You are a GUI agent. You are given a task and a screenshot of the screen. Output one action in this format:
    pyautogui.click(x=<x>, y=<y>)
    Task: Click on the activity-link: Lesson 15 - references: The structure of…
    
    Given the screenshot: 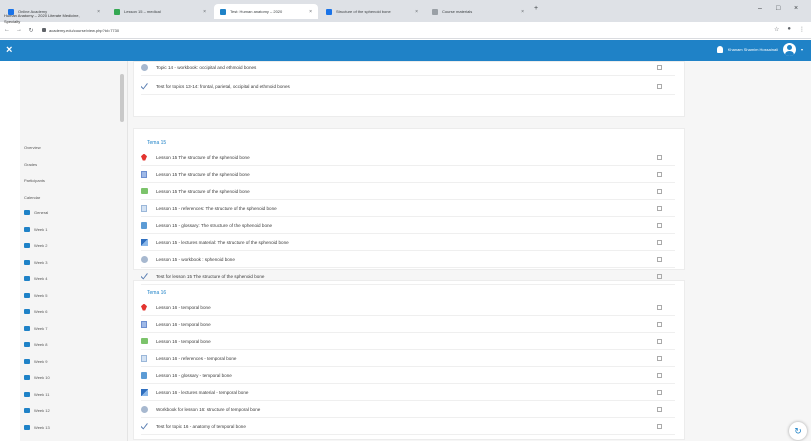 What is the action you would take?
    pyautogui.click(x=216, y=208)
    